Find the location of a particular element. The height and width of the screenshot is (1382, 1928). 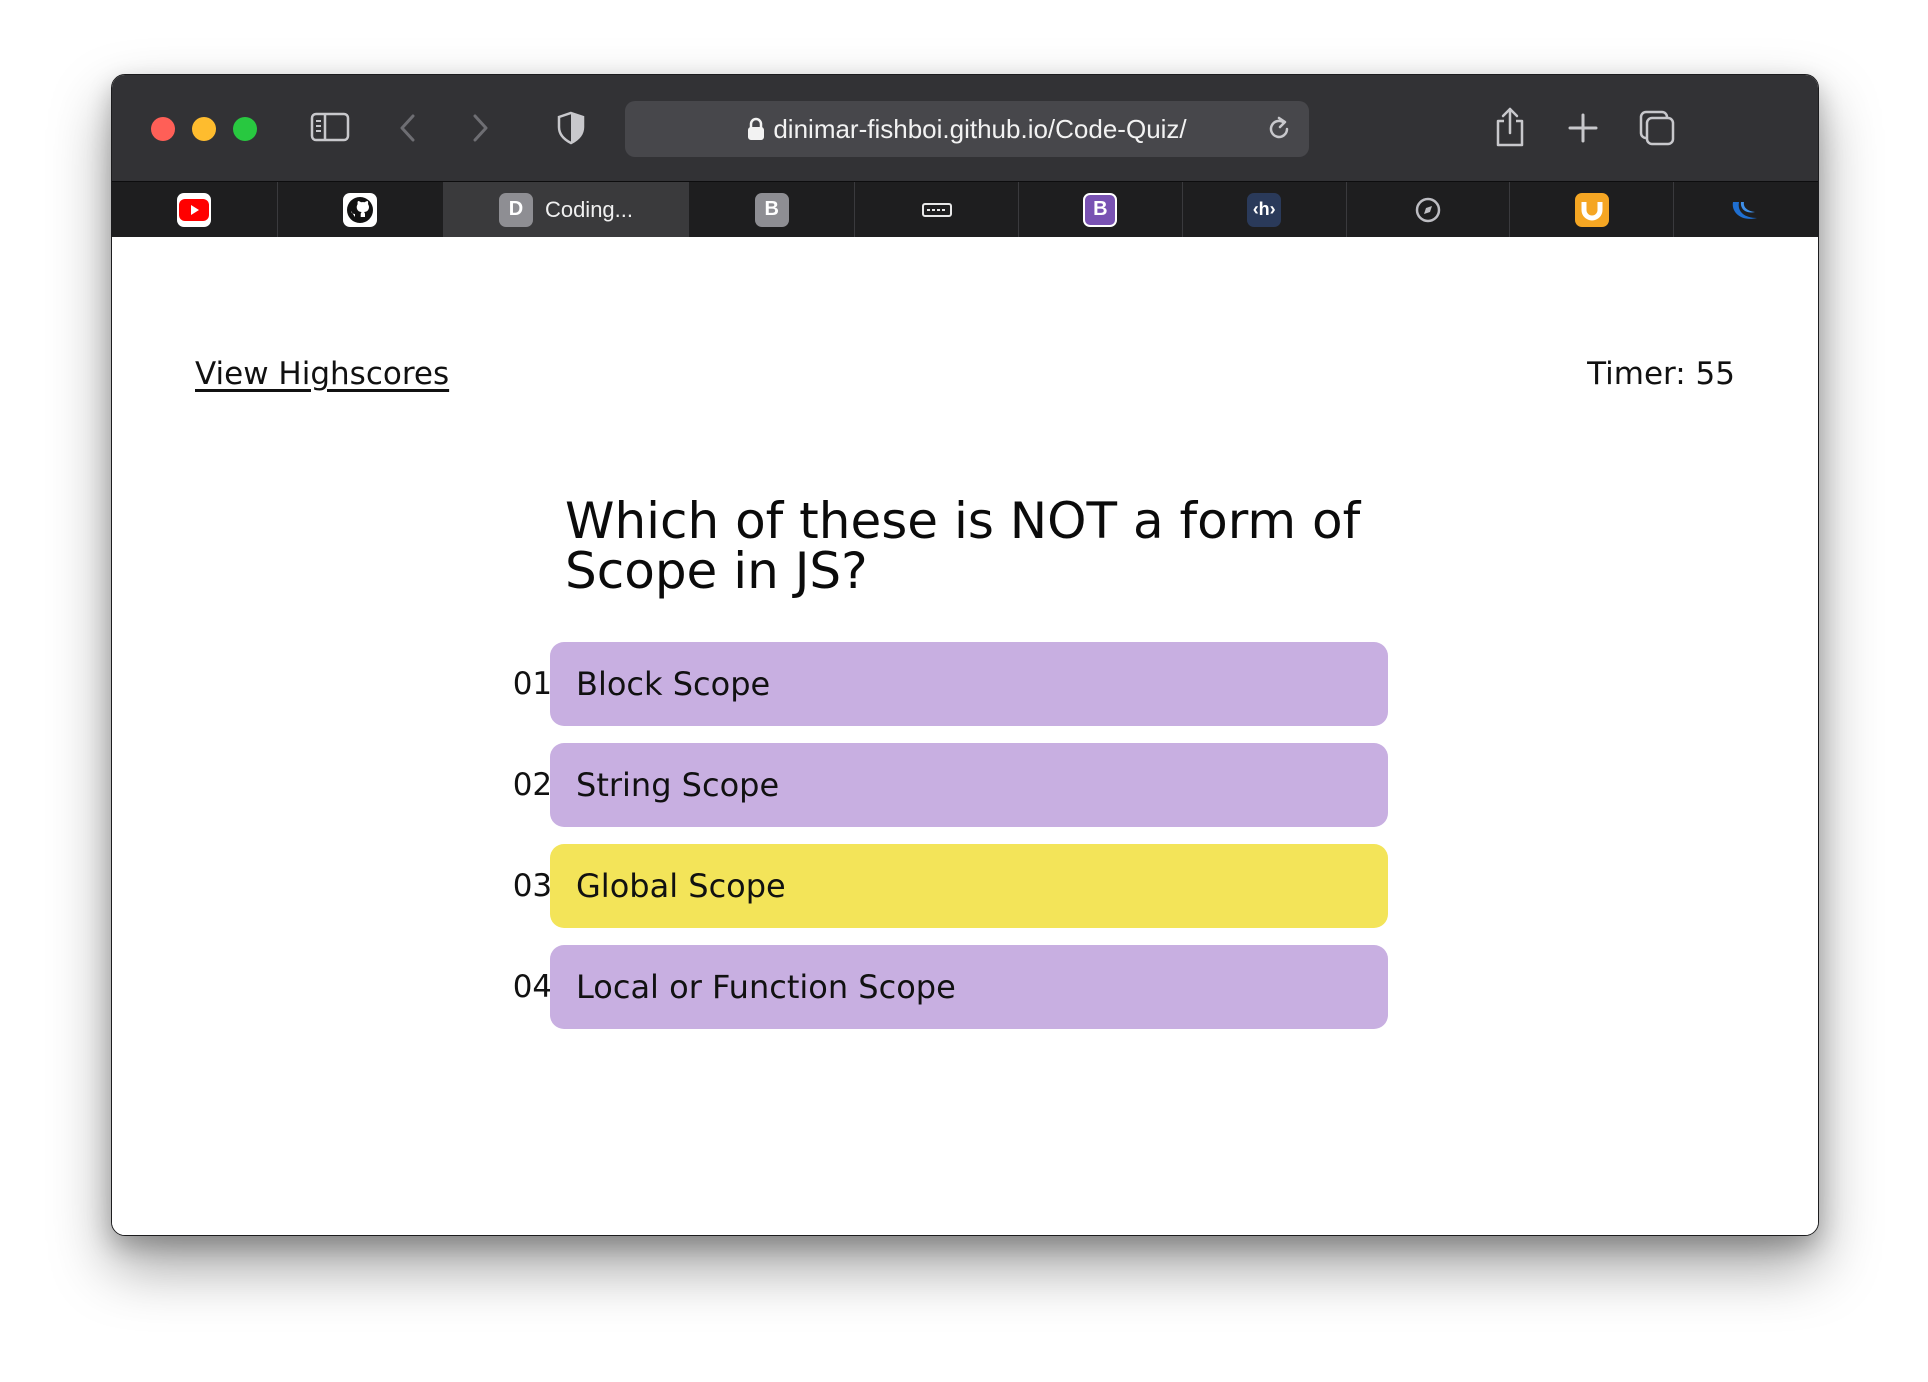

tab-favicon-letter: ‹h› is located at coordinates (1264, 209).